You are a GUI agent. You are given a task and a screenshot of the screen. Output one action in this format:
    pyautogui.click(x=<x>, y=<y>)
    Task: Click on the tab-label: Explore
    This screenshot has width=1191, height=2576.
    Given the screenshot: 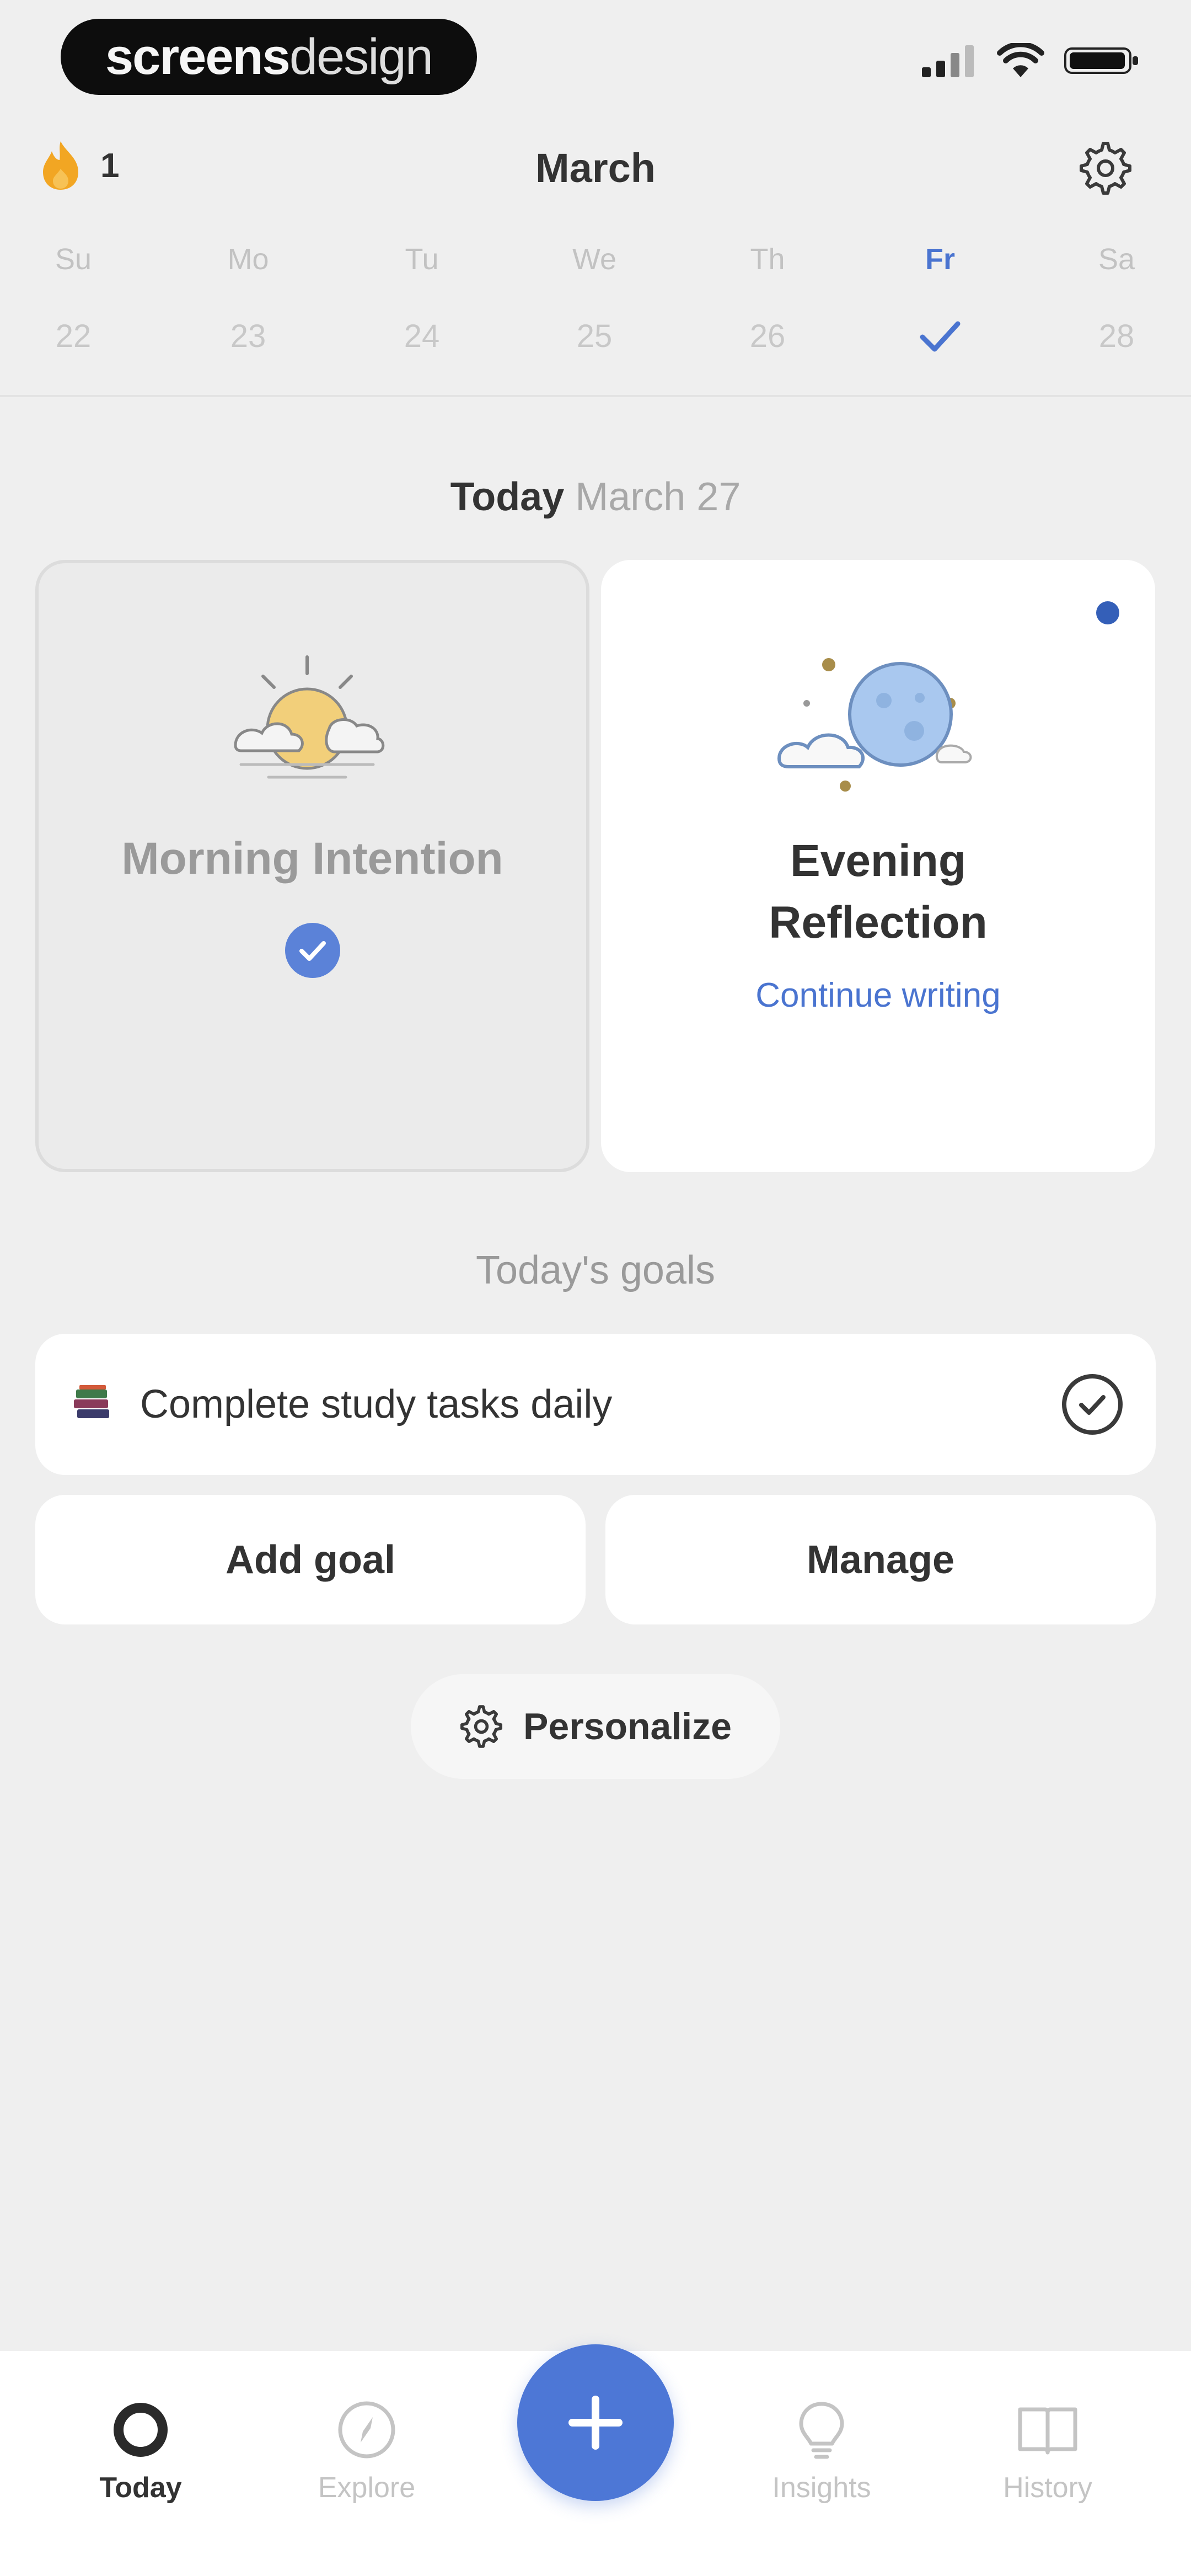 What is the action you would take?
    pyautogui.click(x=367, y=2488)
    